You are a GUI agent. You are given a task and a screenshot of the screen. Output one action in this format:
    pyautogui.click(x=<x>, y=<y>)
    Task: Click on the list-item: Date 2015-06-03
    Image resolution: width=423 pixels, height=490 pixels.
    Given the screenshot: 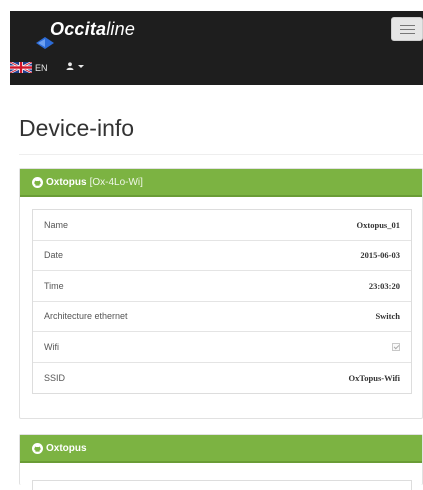 What is the action you would take?
    pyautogui.click(x=222, y=256)
    